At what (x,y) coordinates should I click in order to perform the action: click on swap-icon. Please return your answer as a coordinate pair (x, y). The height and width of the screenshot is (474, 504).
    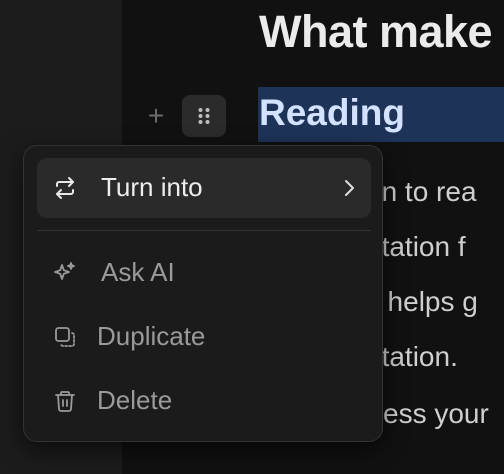
    Looking at the image, I should click on (65, 188).